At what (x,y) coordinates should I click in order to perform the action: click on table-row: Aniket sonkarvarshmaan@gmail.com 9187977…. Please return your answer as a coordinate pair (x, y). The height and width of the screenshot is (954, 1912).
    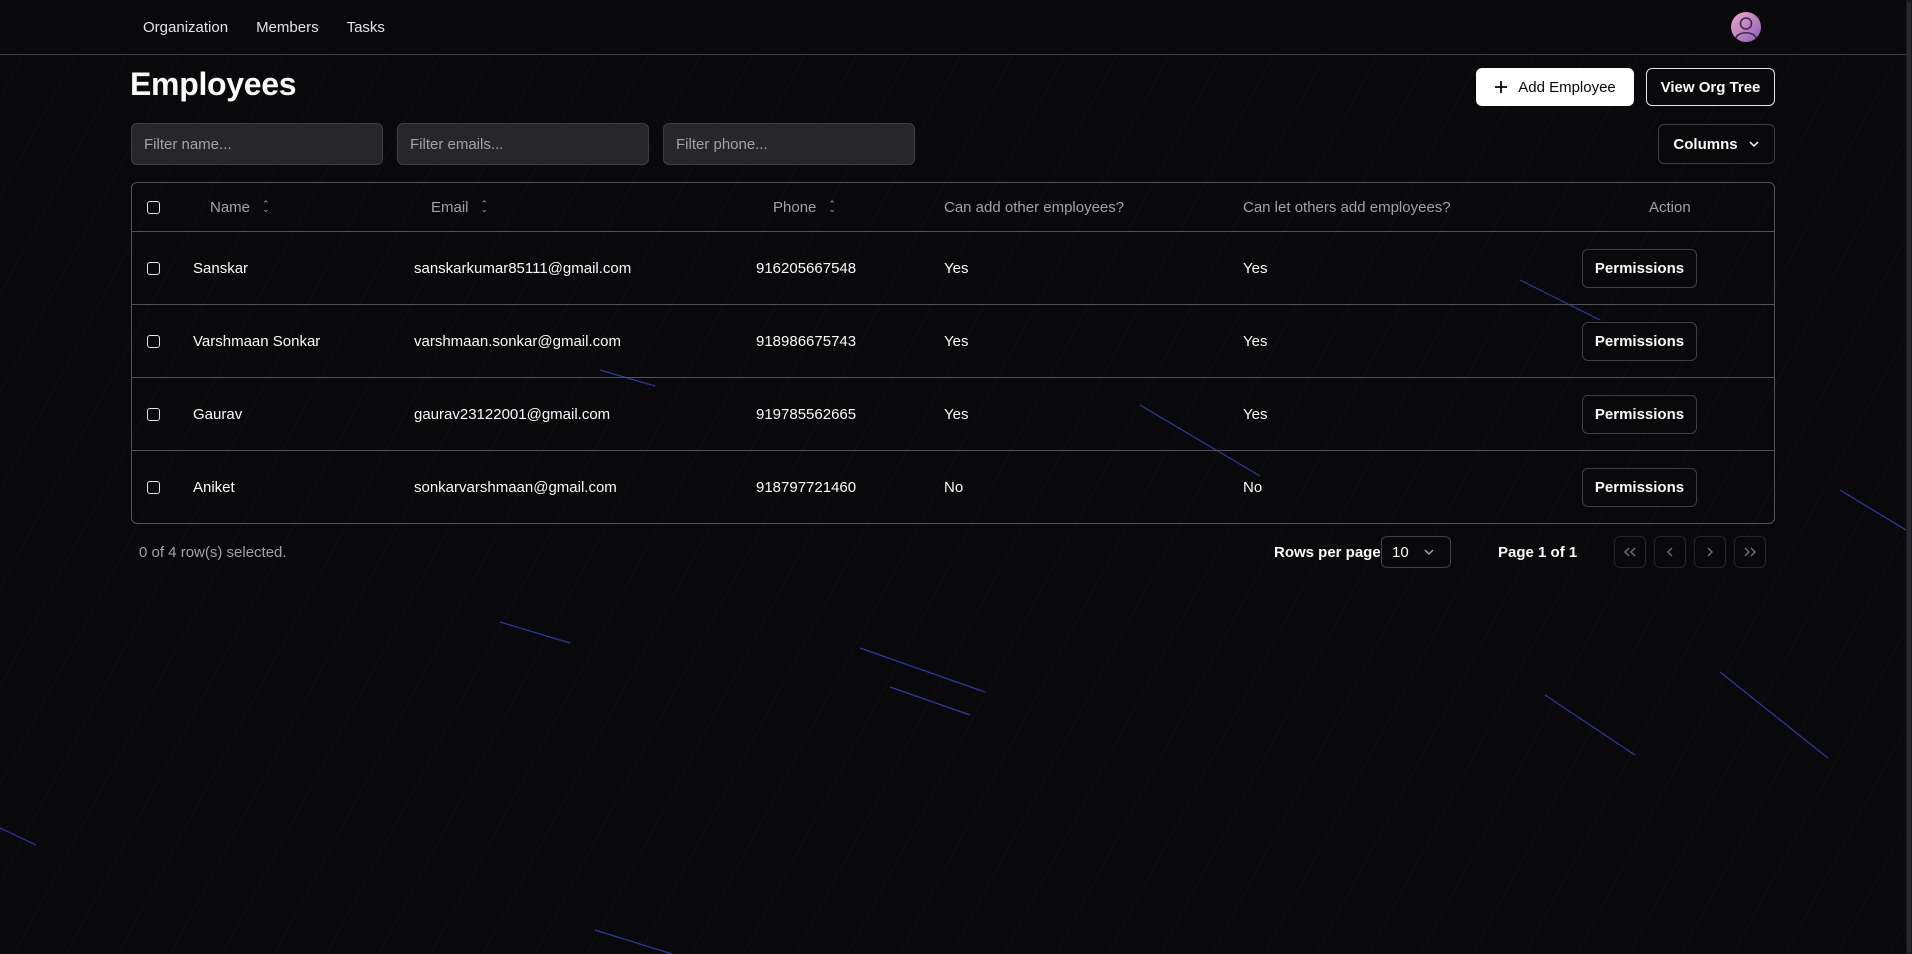
    Looking at the image, I should click on (953, 487).